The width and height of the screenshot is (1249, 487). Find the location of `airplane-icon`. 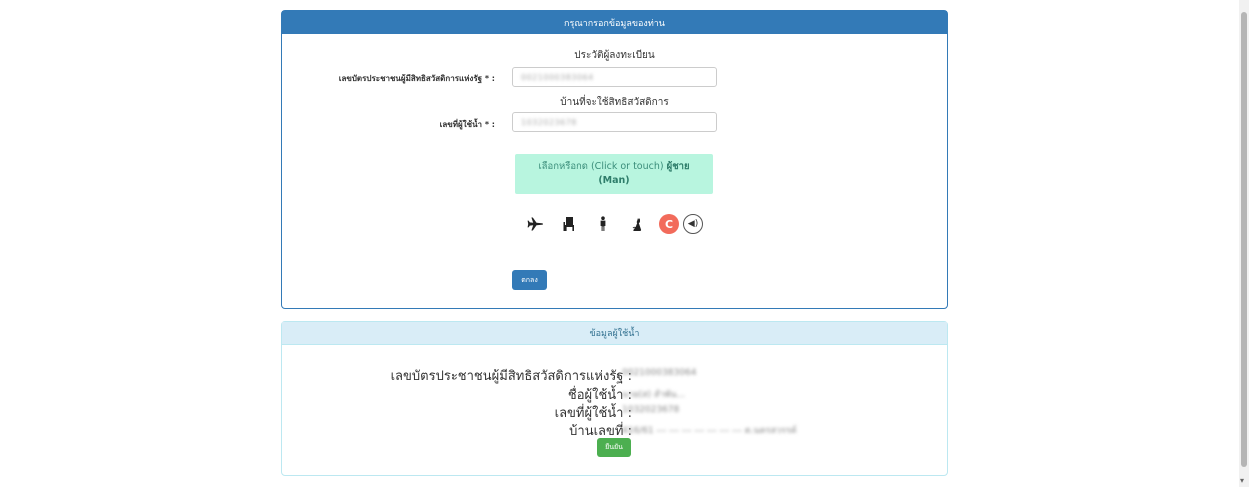

airplane-icon is located at coordinates (535, 224).